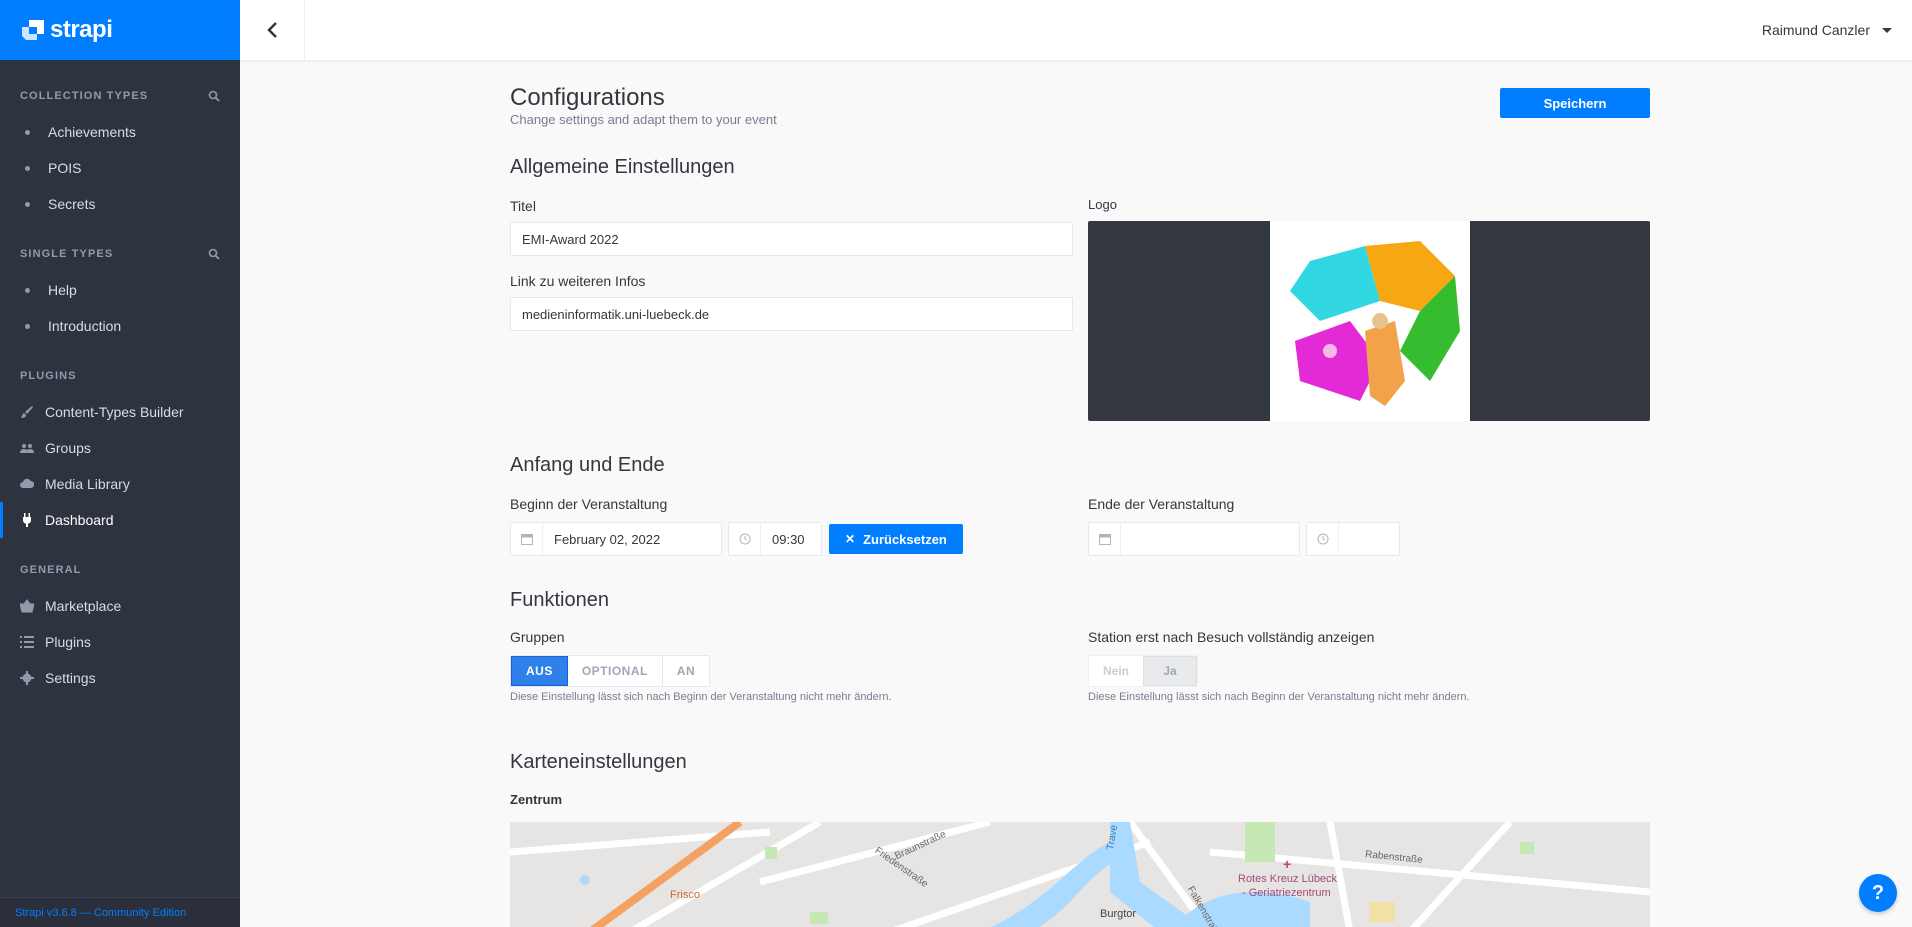 This screenshot has width=1912, height=927. What do you see at coordinates (1161, 504) in the screenshot?
I see `end-label: Ende der Veranstaltung` at bounding box center [1161, 504].